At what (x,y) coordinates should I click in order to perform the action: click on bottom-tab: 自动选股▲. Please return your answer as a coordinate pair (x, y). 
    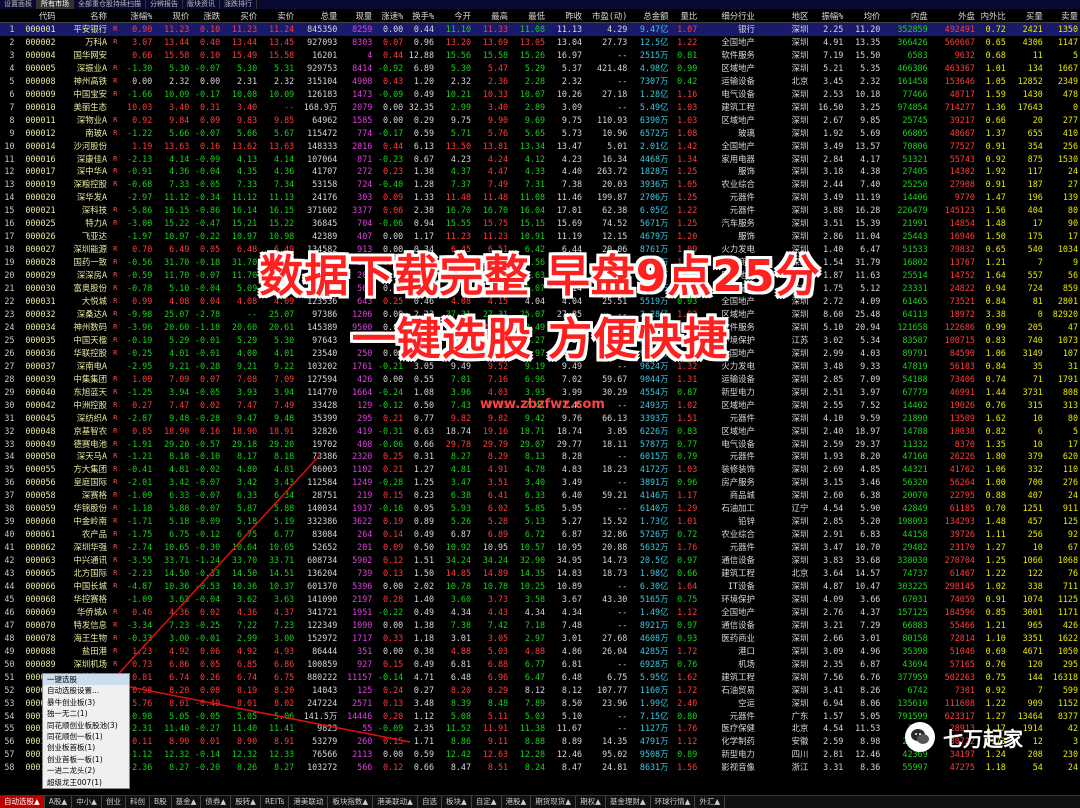
    Looking at the image, I should click on (22, 802).